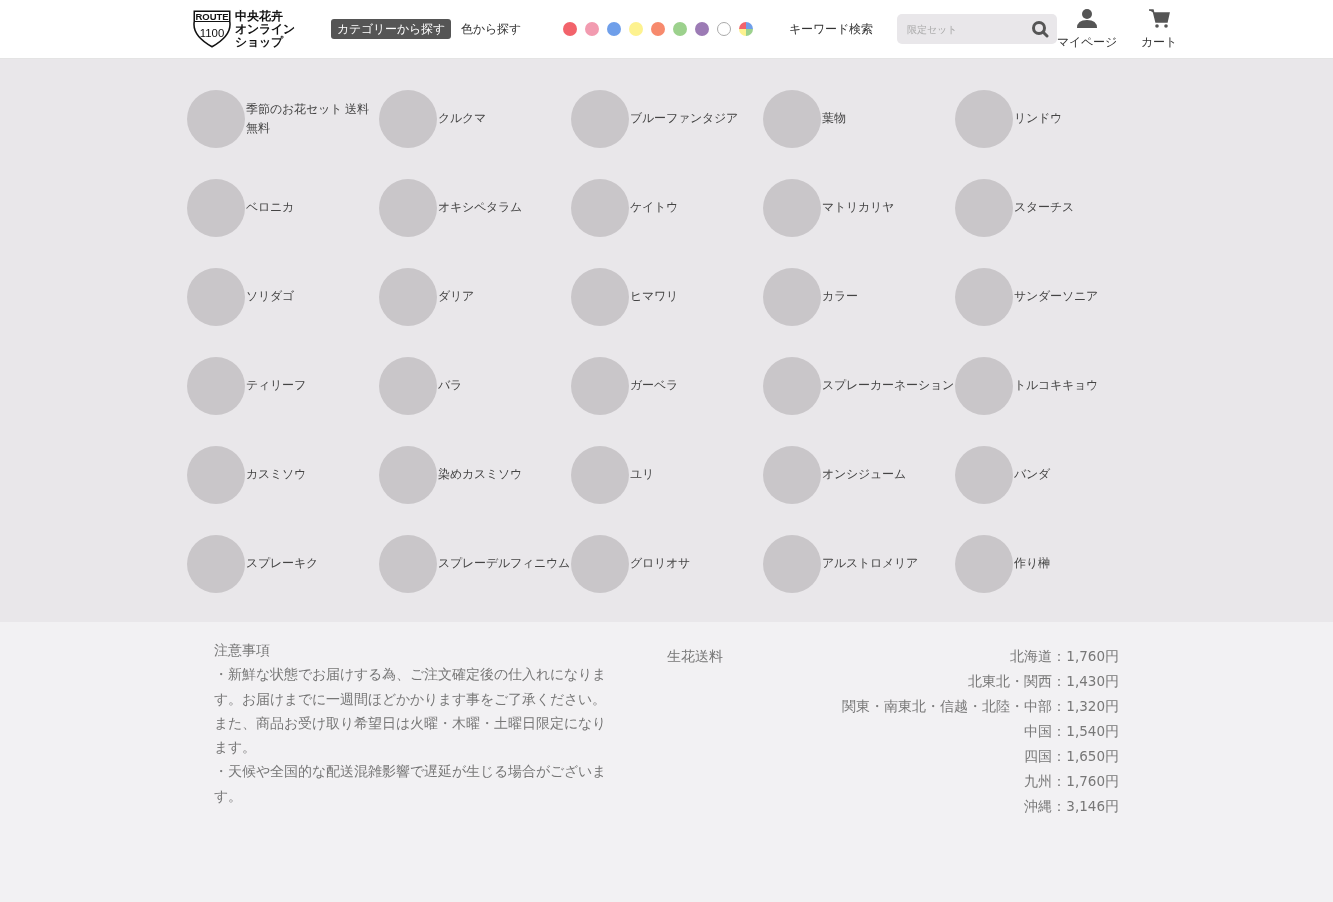 The image size is (1333, 902). What do you see at coordinates (275, 386) in the screenshot?
I see `category-link: ティリーフ` at bounding box center [275, 386].